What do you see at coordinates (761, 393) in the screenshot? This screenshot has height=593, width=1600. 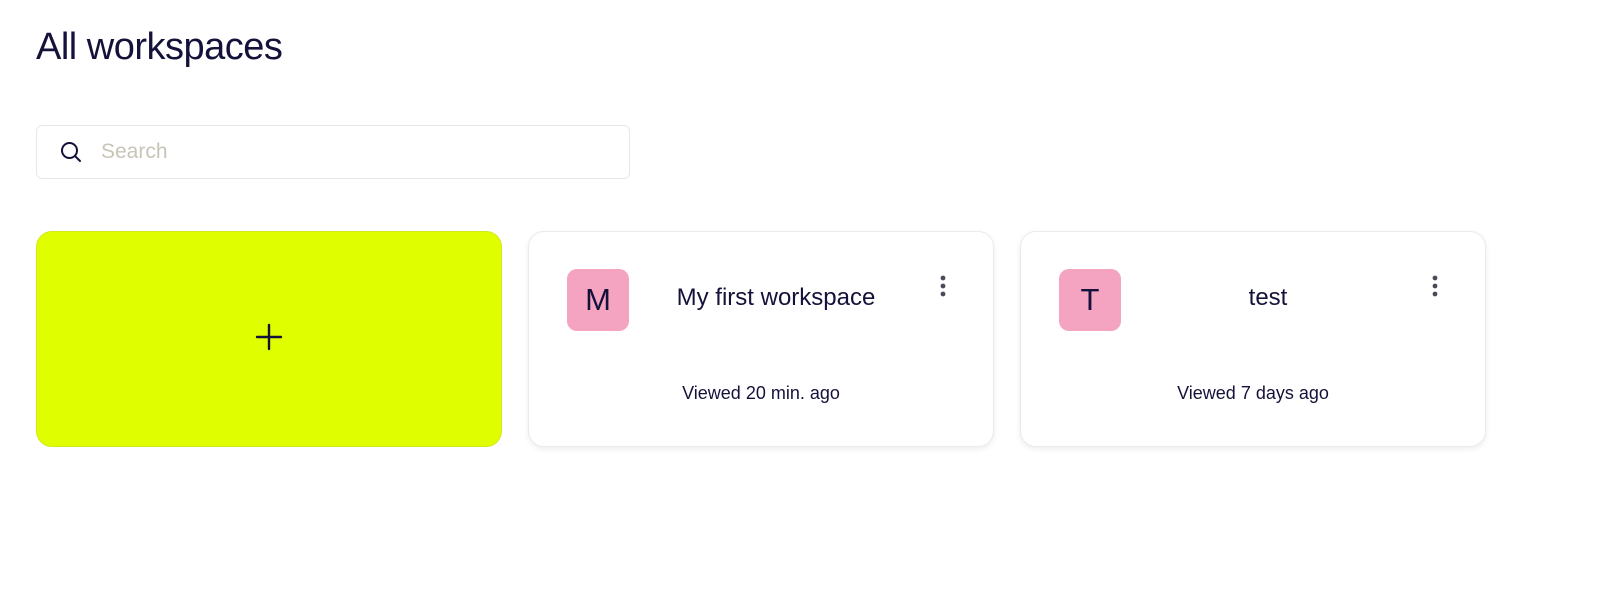 I see `workspace-last-viewed: Viewed 20 min. ago` at bounding box center [761, 393].